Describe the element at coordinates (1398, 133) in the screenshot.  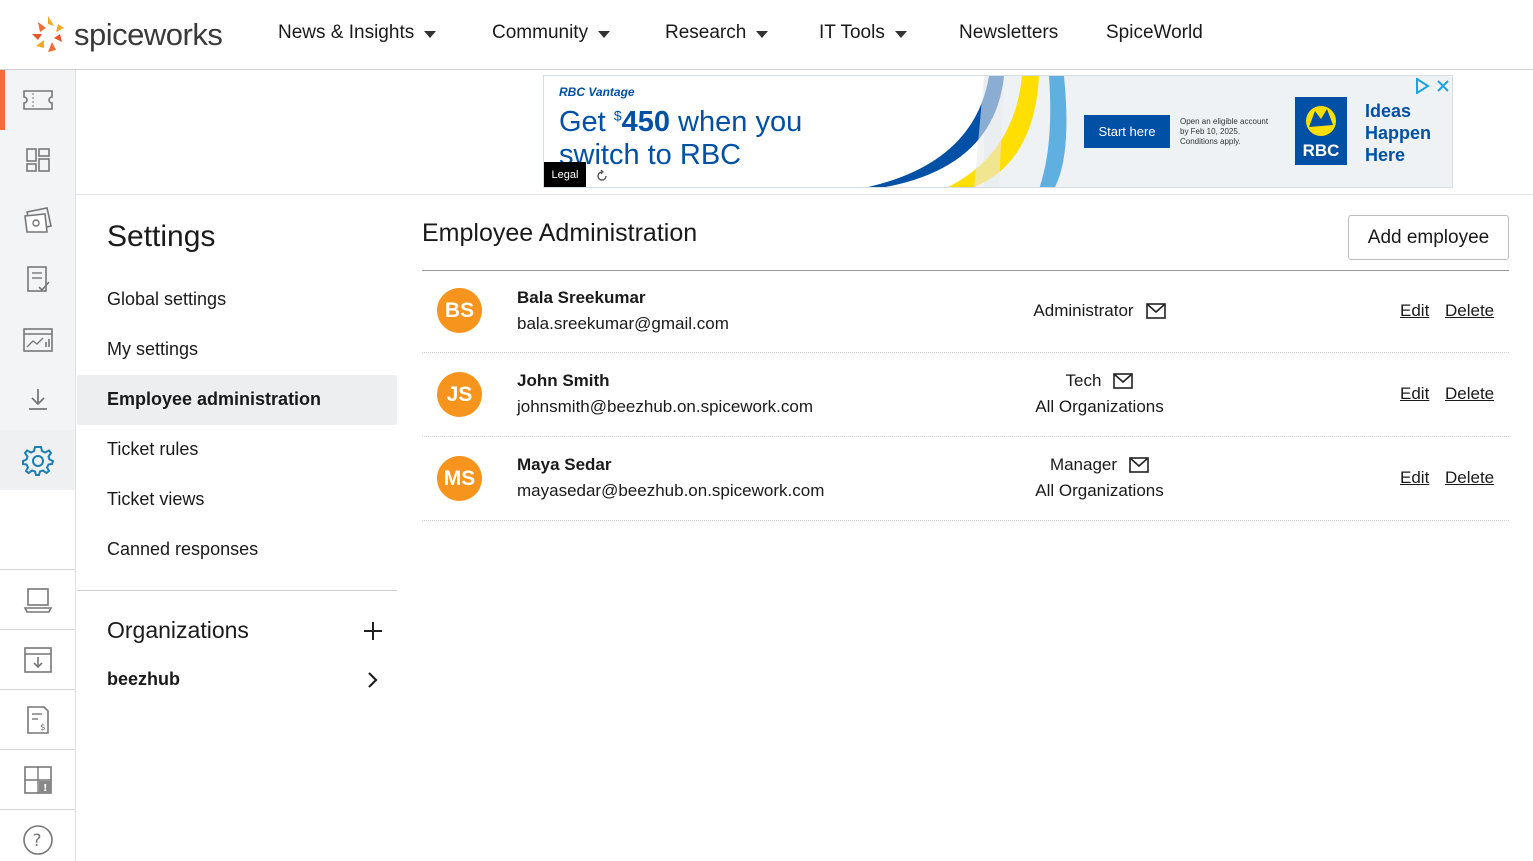
I see `ad-tagline-line: Happen` at that location.